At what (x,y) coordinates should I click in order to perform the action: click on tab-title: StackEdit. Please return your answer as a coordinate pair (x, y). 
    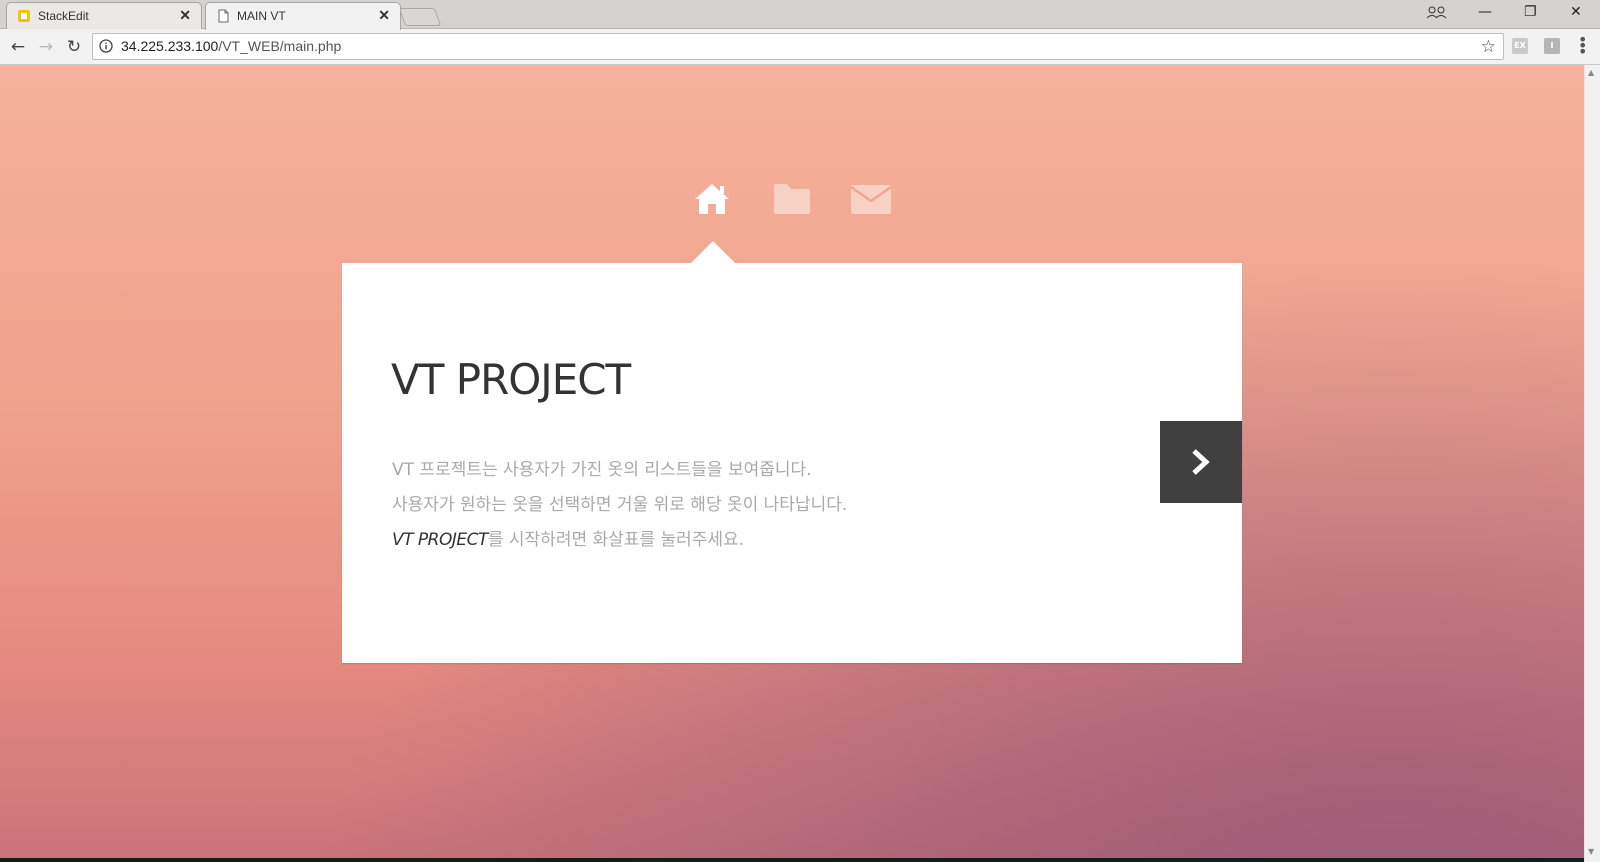
    Looking at the image, I should click on (63, 16).